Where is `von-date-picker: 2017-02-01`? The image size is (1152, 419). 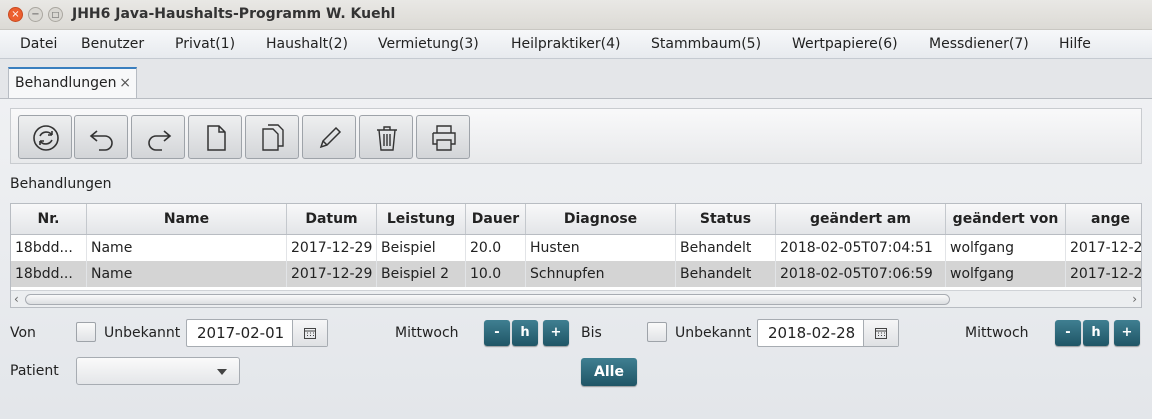
von-date-picker: 2017-02-01 is located at coordinates (257, 333).